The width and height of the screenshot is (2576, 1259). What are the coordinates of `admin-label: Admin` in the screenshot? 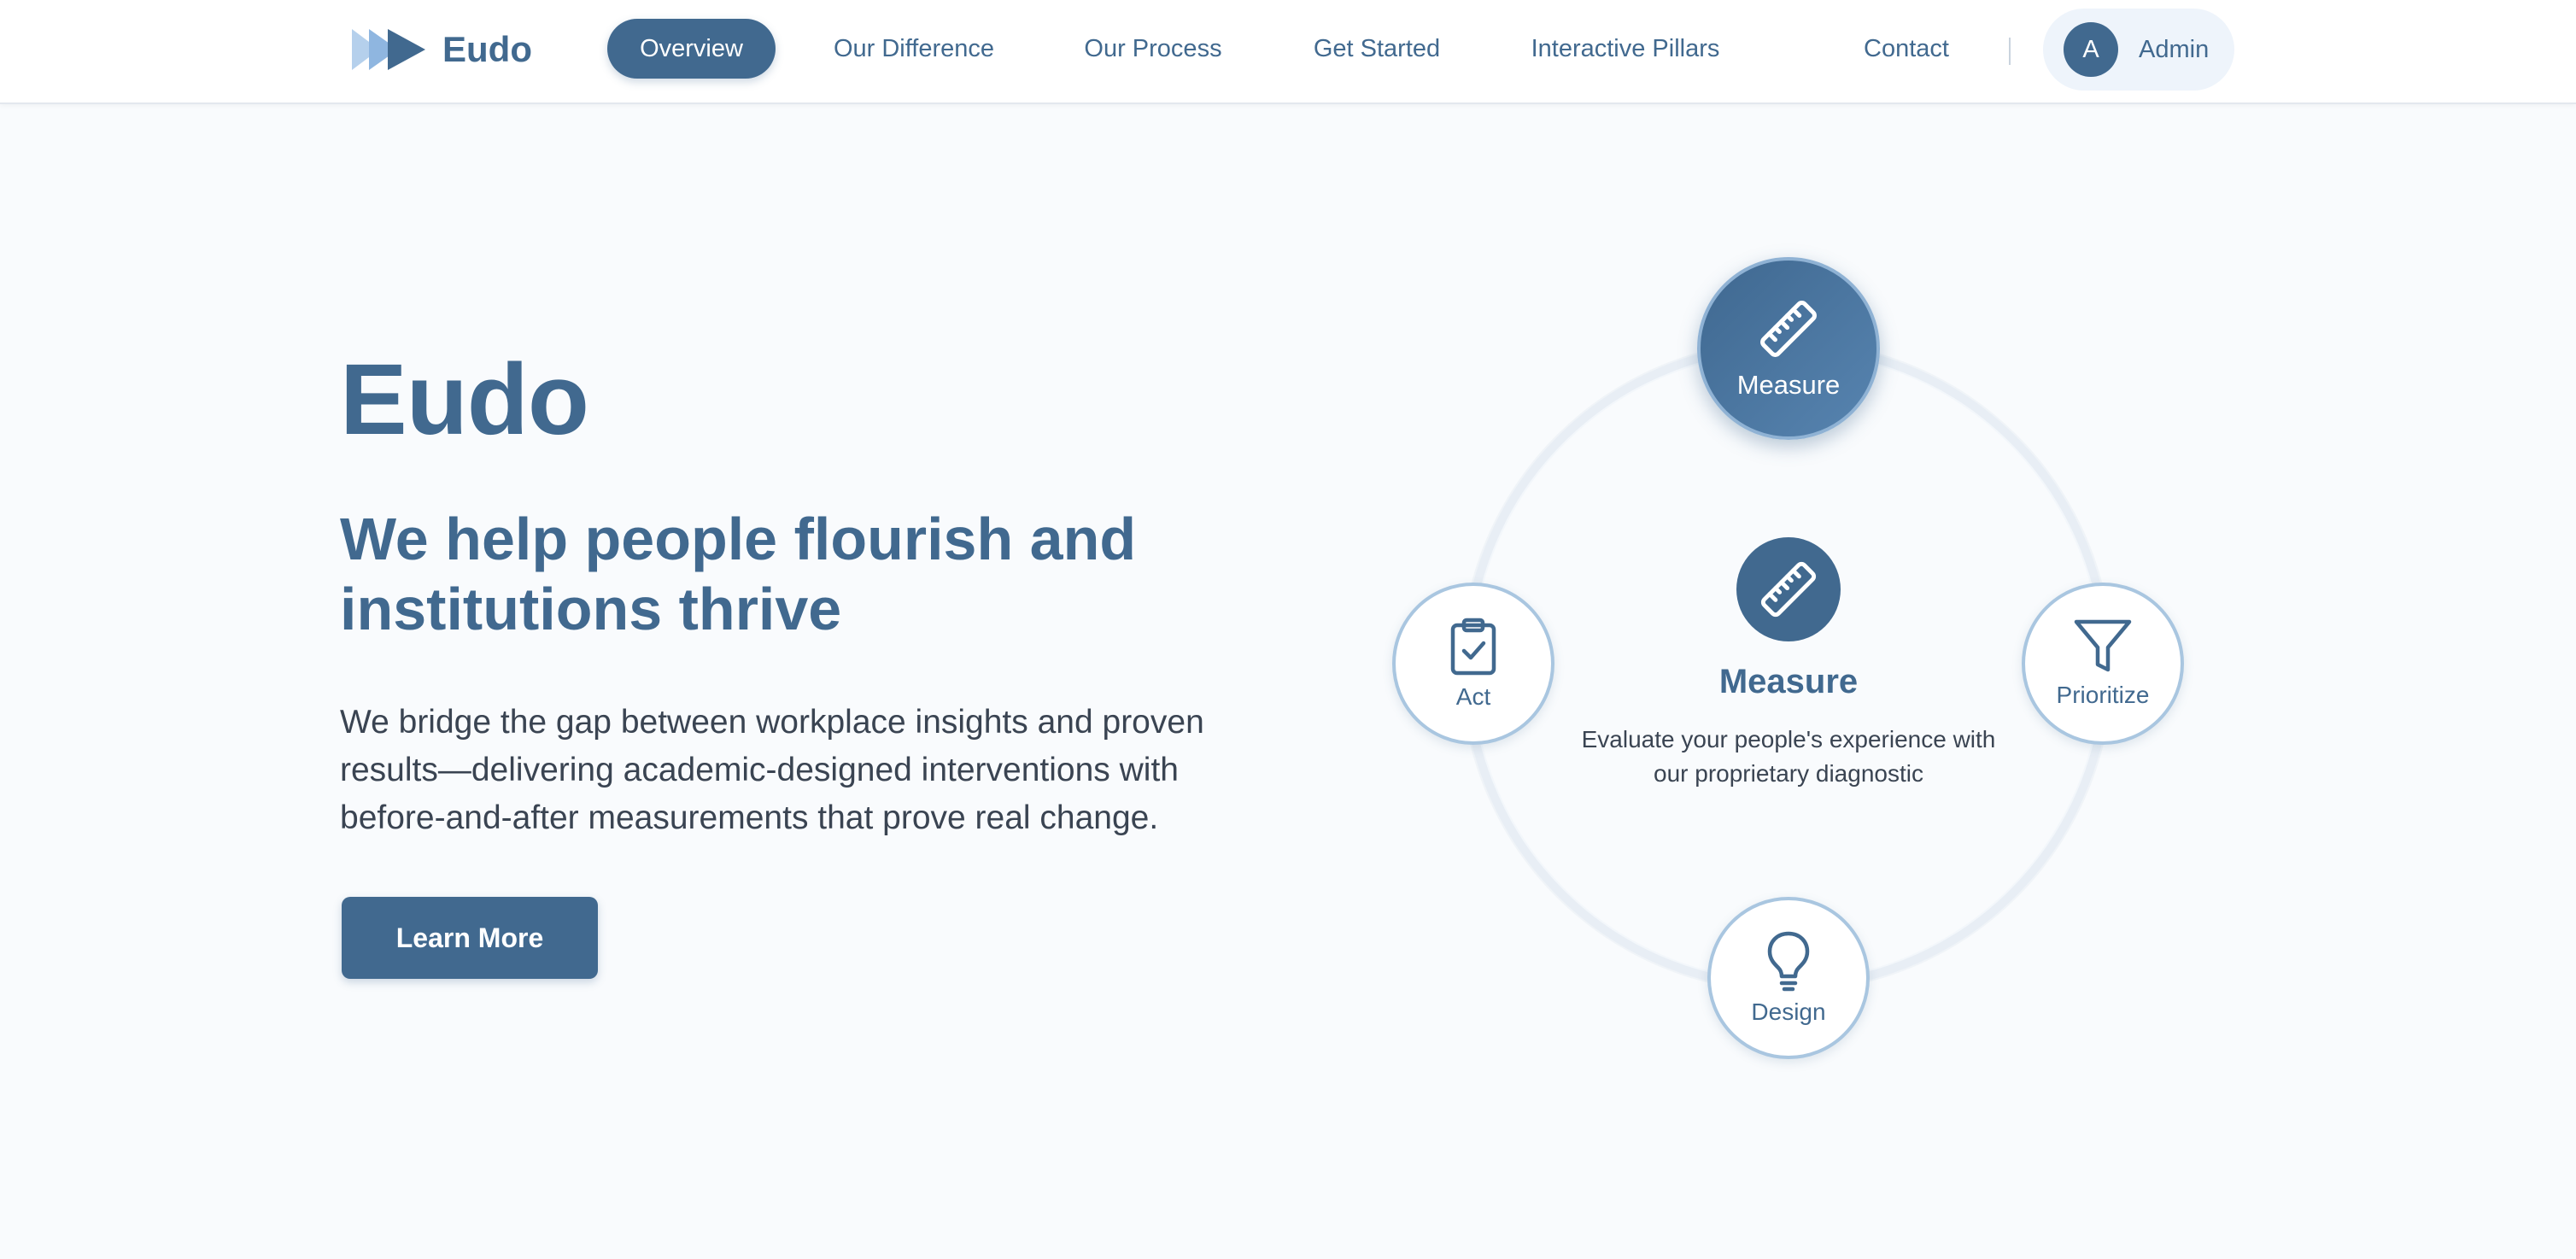 It's located at (2174, 49).